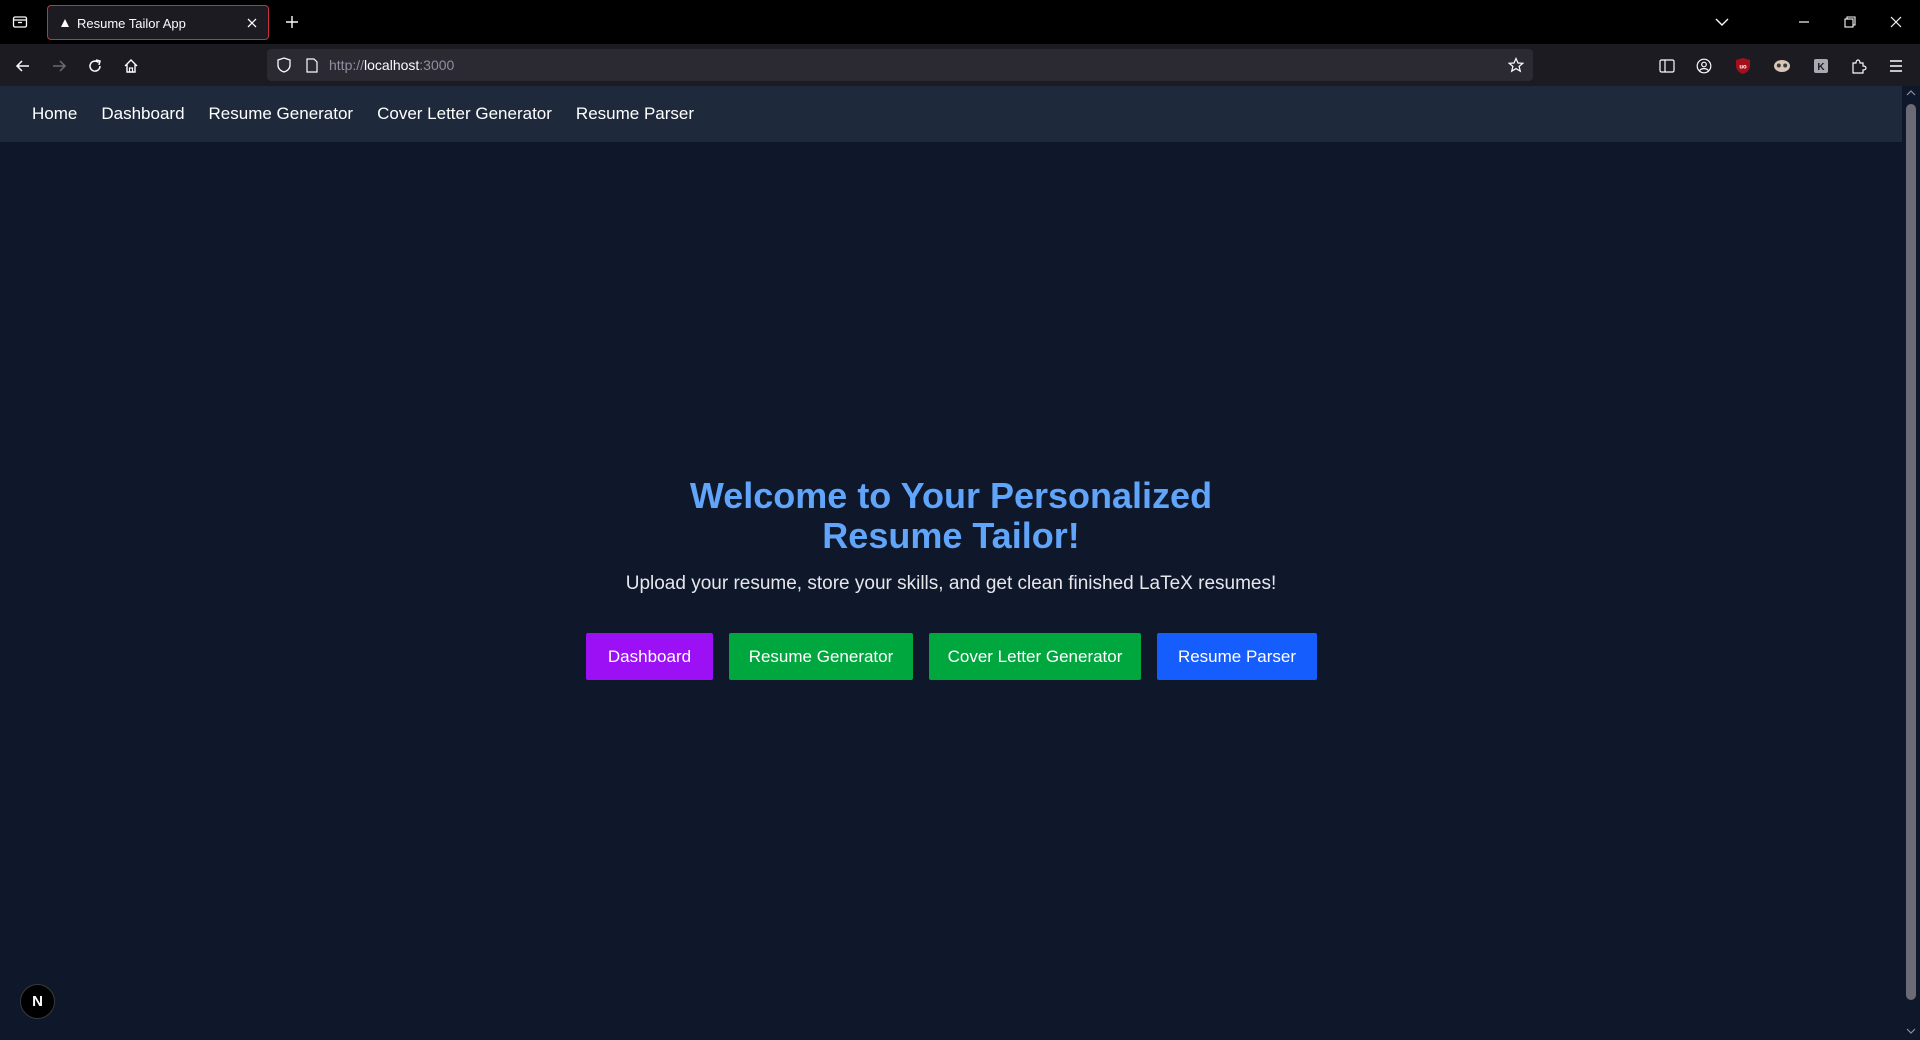  Describe the element at coordinates (59, 66) in the screenshot. I see `forward-arrow-icon` at that location.